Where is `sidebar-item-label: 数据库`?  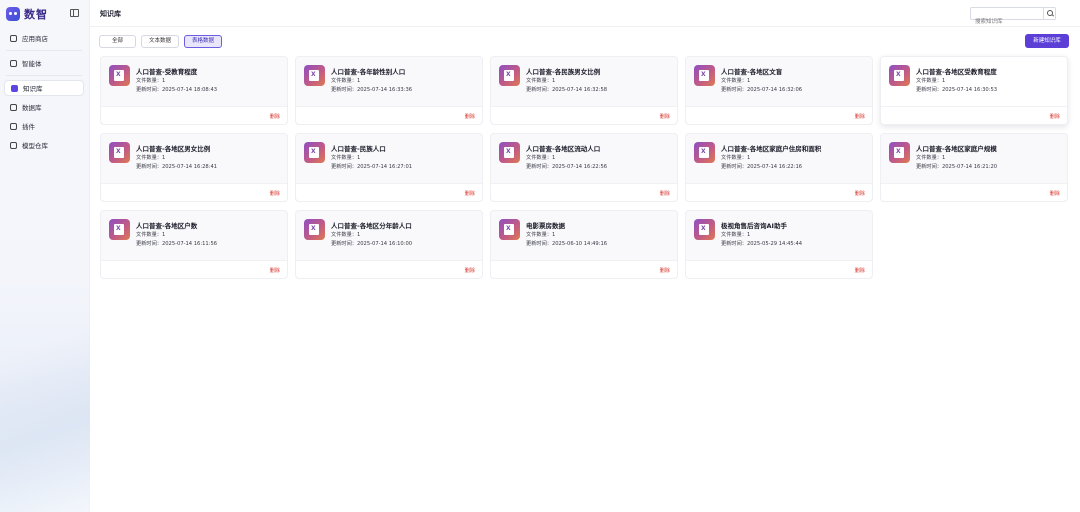 sidebar-item-label: 数据库 is located at coordinates (32, 108).